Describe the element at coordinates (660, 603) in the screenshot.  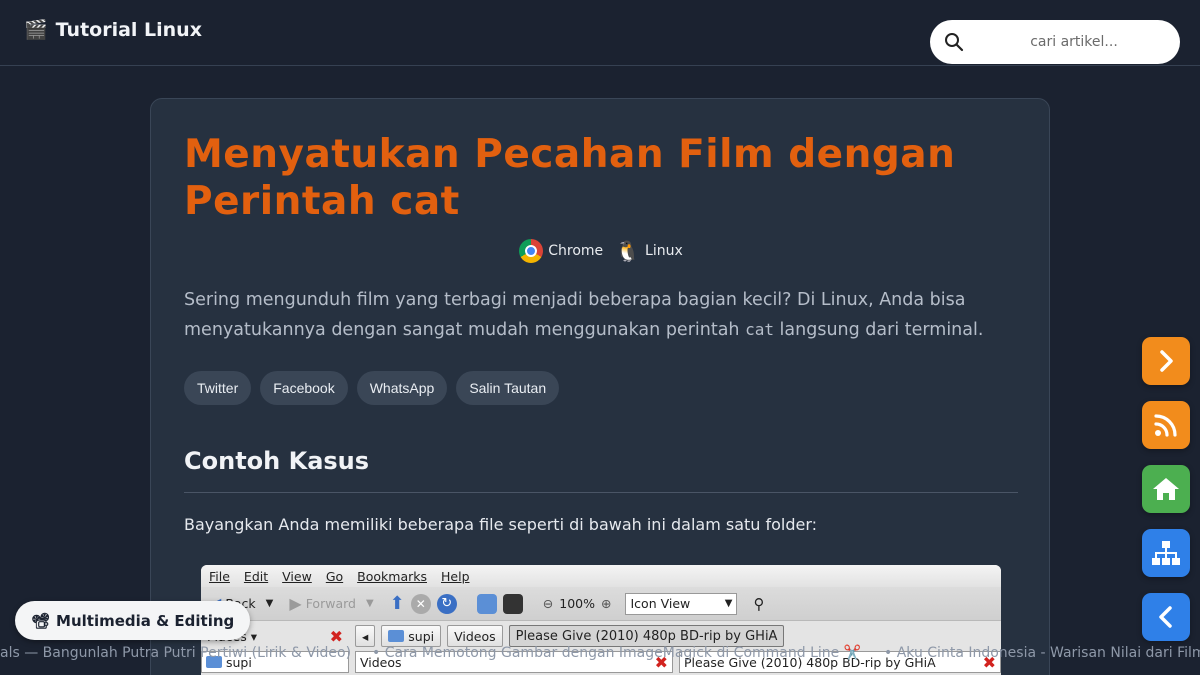
I see `fm-view-mode: Icon View` at that location.